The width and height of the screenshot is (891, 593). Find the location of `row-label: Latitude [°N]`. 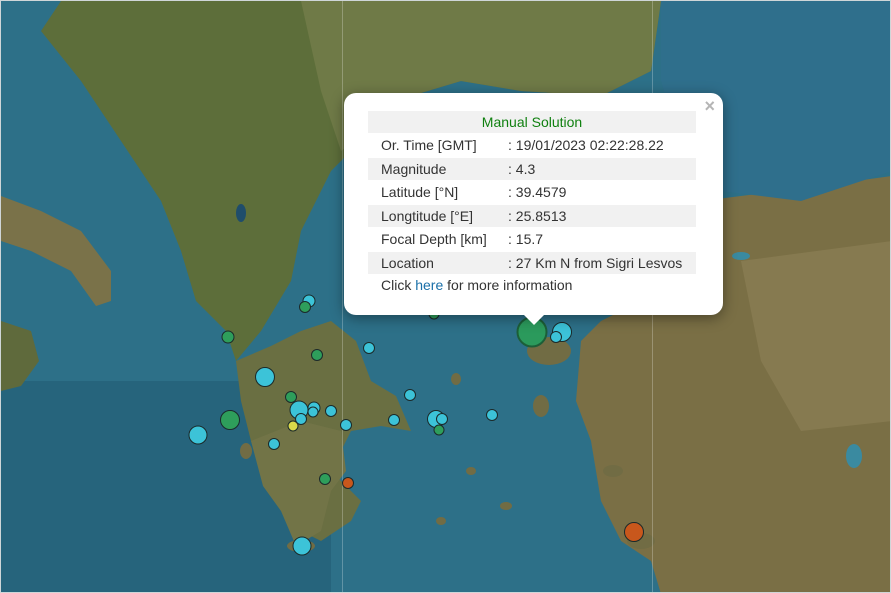

row-label: Latitude [°N] is located at coordinates (420, 192).